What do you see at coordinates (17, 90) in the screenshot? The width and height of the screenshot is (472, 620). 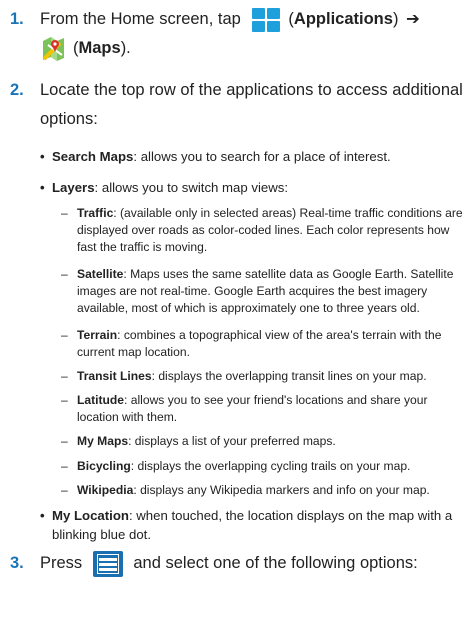 I see `step-number: 2.` at bounding box center [17, 90].